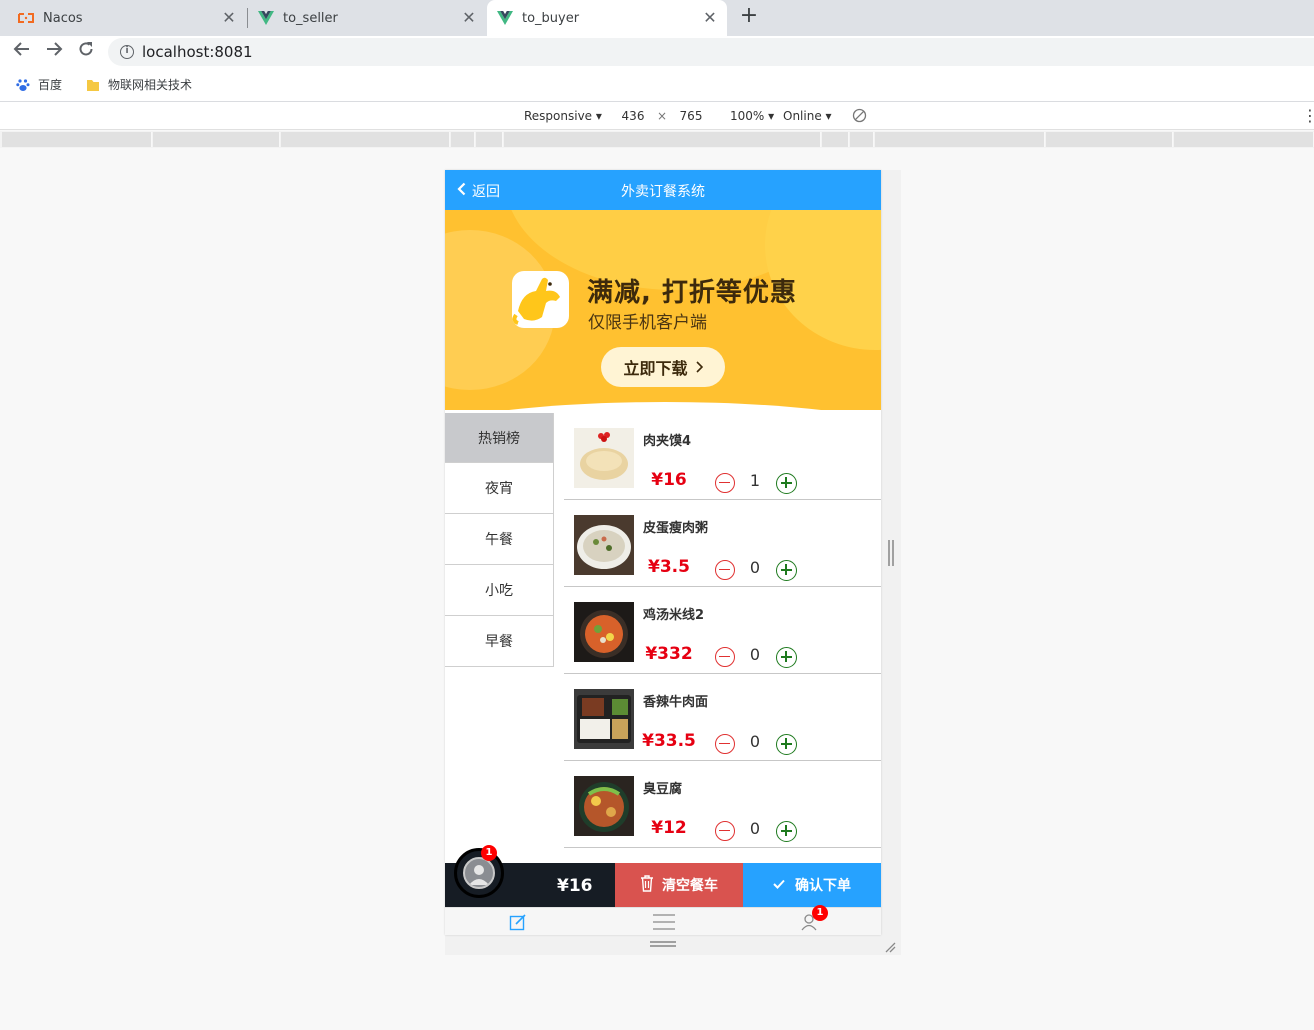  Describe the element at coordinates (662, 116) in the screenshot. I see `dimension-times: ×` at that location.